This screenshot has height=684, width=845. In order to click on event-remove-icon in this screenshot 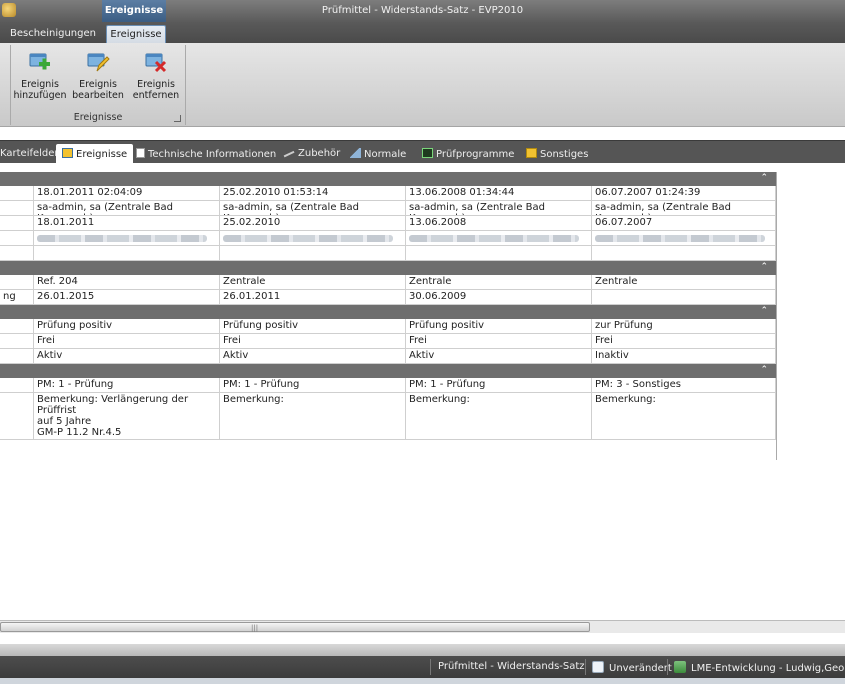, I will do `click(156, 63)`.